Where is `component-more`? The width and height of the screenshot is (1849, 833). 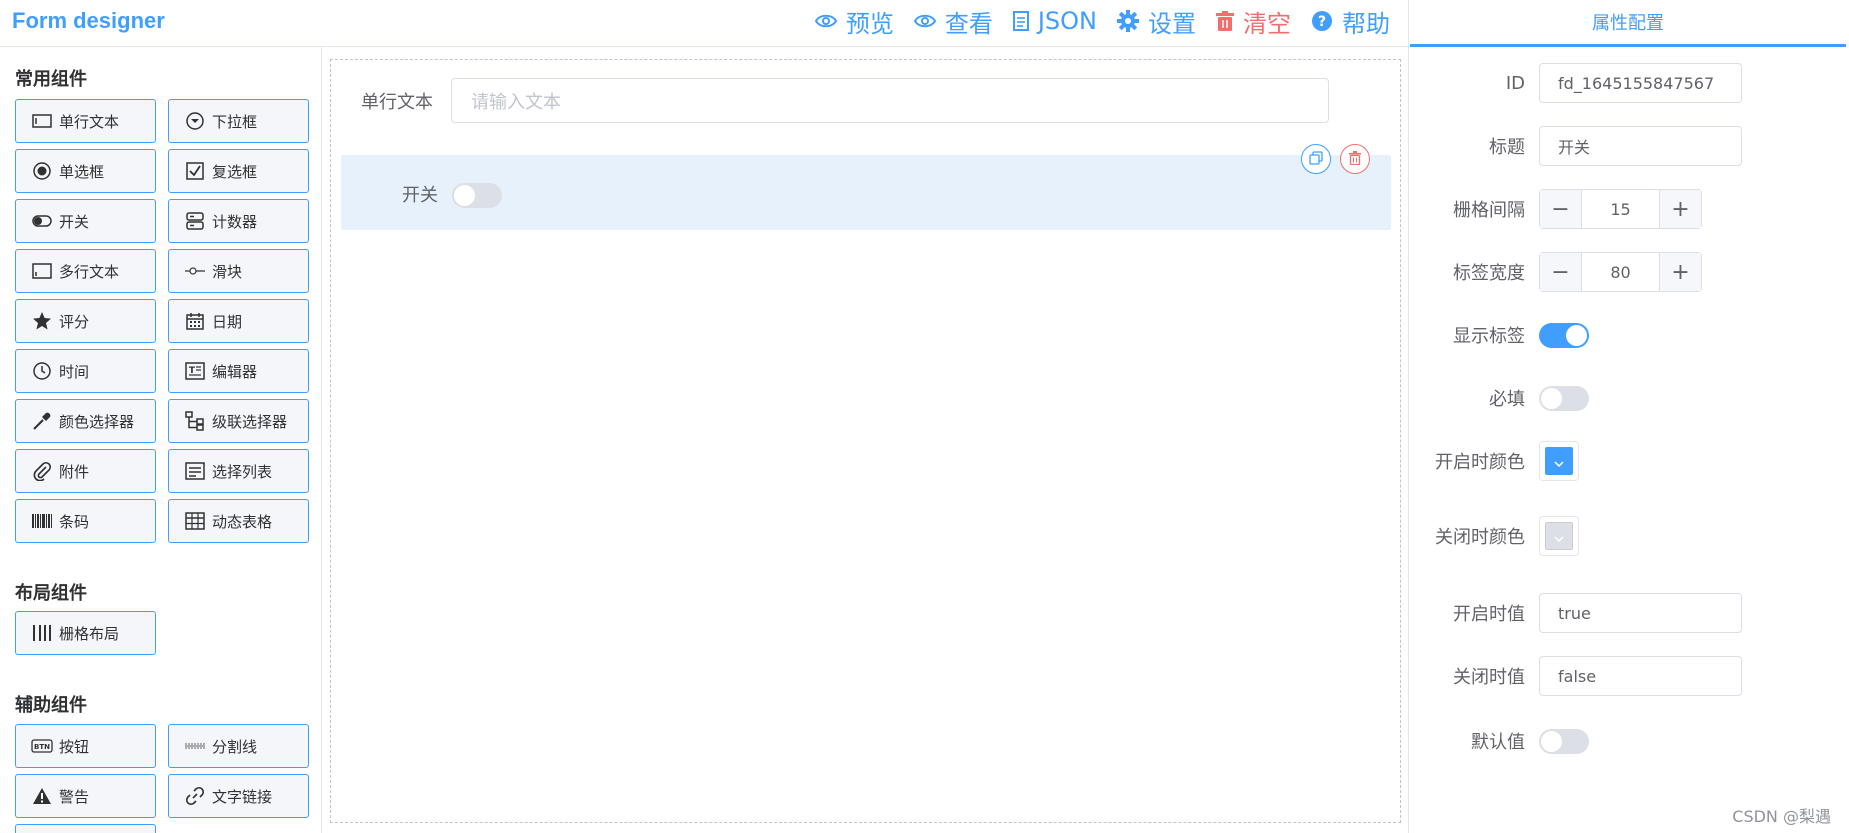 component-more is located at coordinates (85, 828).